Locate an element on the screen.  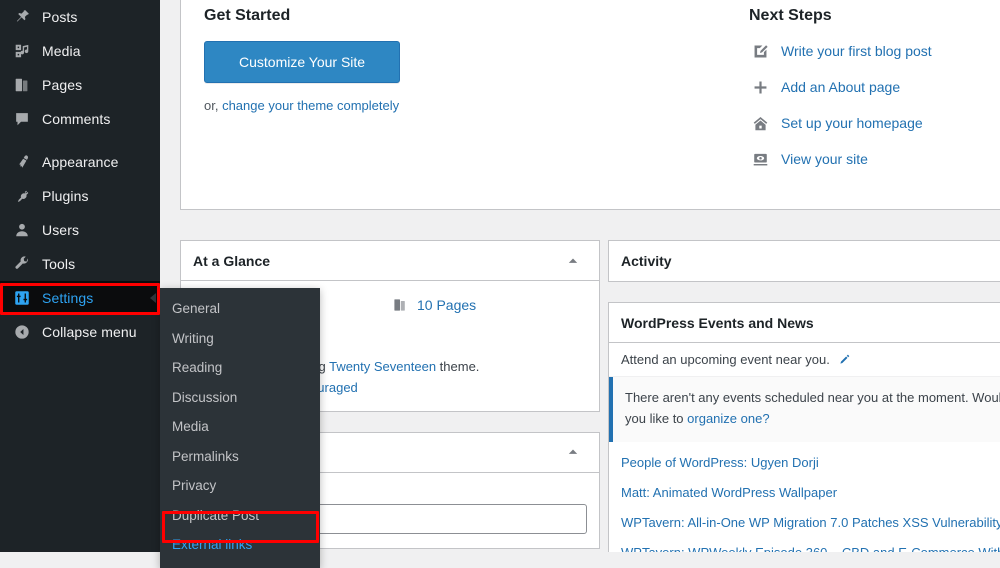
sidebar-item-label: Pages is located at coordinates (62, 85).